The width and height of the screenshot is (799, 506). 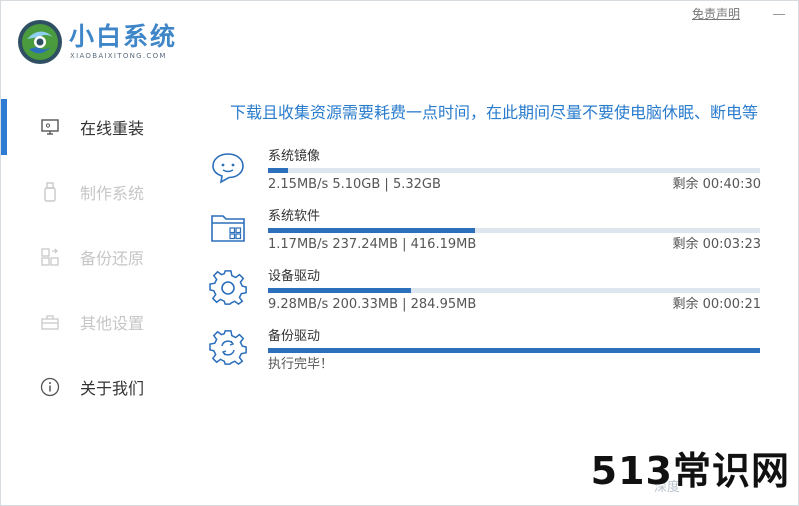 I want to click on task-stats: 2.15MB/s 5.10GB | 5.32GB, so click(x=354, y=184).